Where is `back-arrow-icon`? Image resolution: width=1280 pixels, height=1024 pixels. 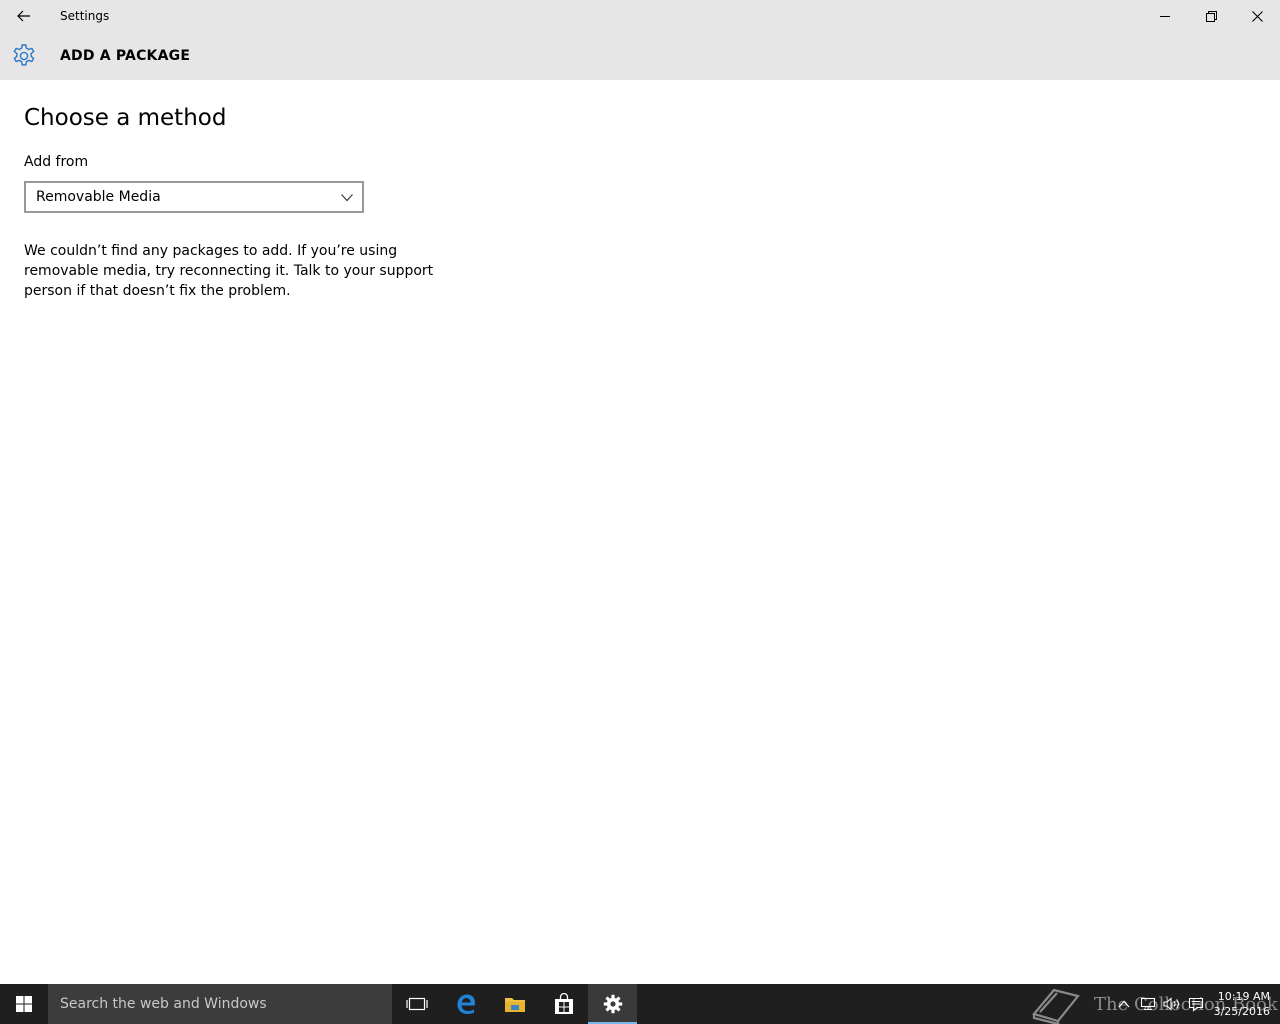
back-arrow-icon is located at coordinates (23, 16).